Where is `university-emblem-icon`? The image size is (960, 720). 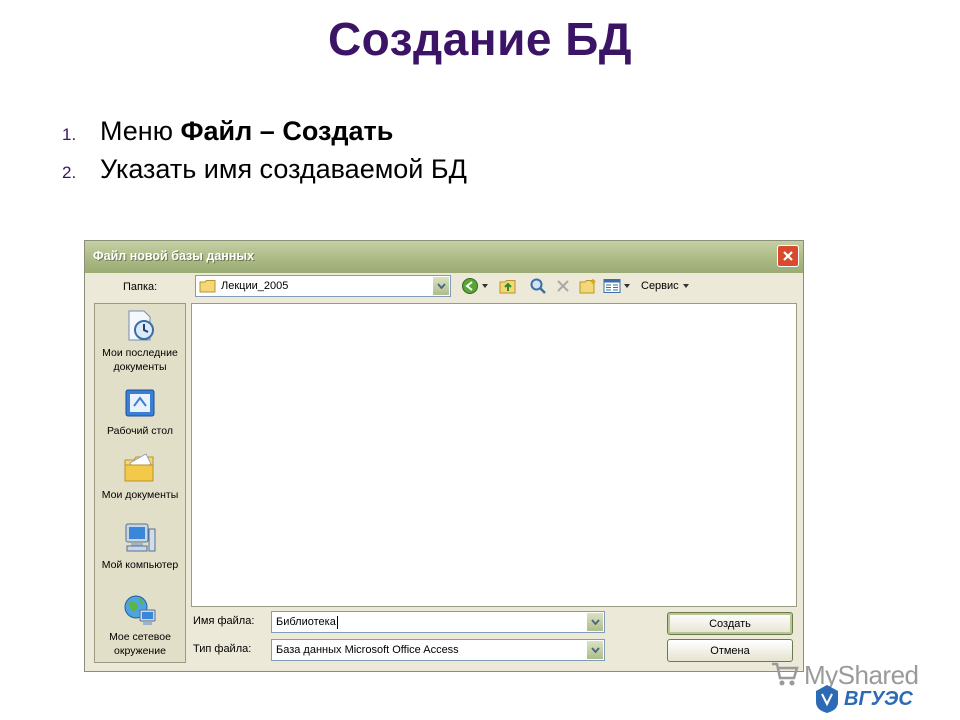
university-emblem-icon is located at coordinates (827, 699).